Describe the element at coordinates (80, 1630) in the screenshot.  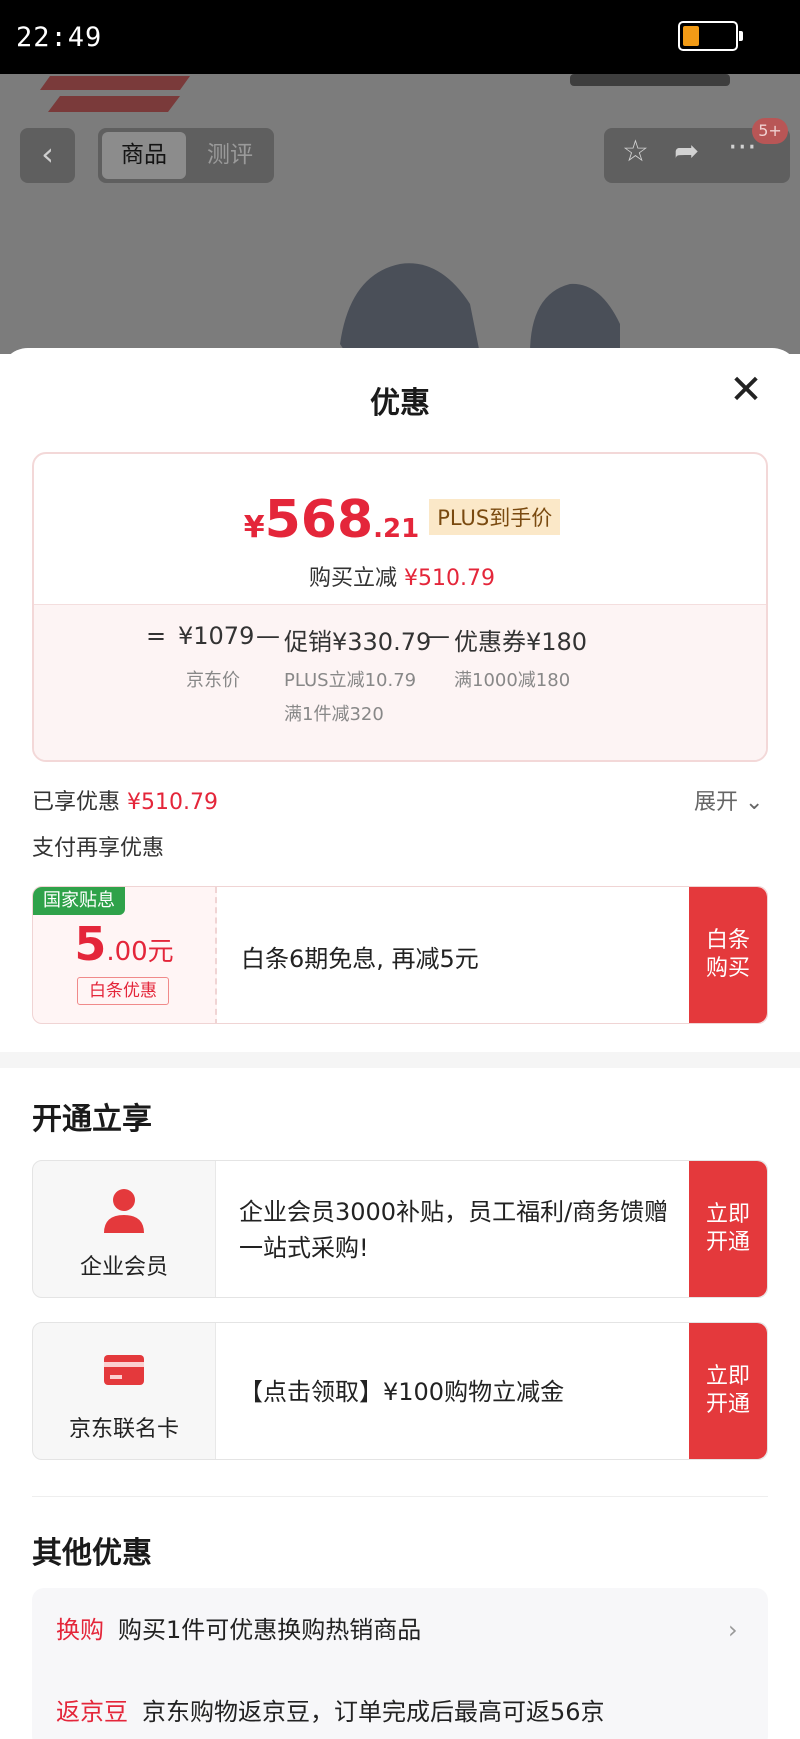
I see `trade-in-key: 换购` at that location.